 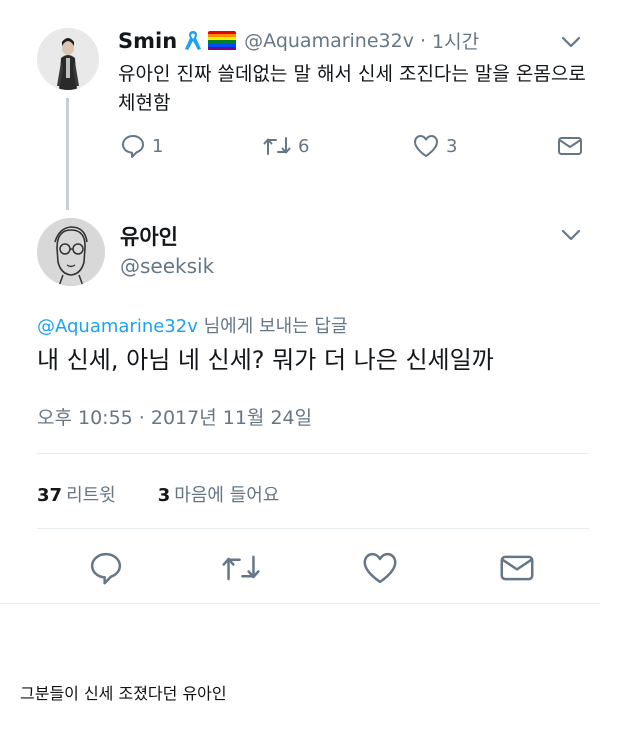 I want to click on reply-button: 1, so click(x=141, y=146).